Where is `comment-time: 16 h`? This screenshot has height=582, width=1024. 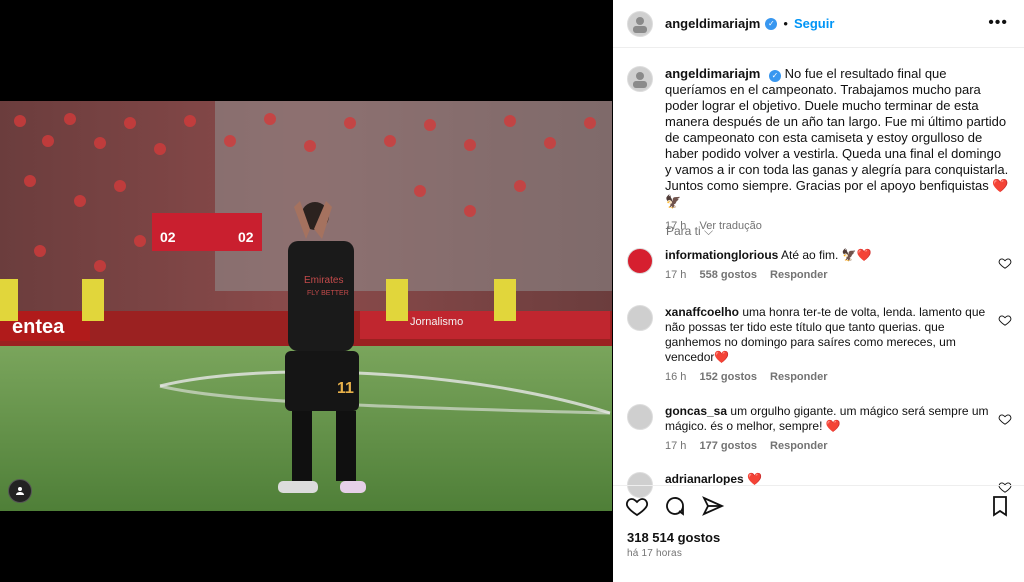 comment-time: 16 h is located at coordinates (676, 377).